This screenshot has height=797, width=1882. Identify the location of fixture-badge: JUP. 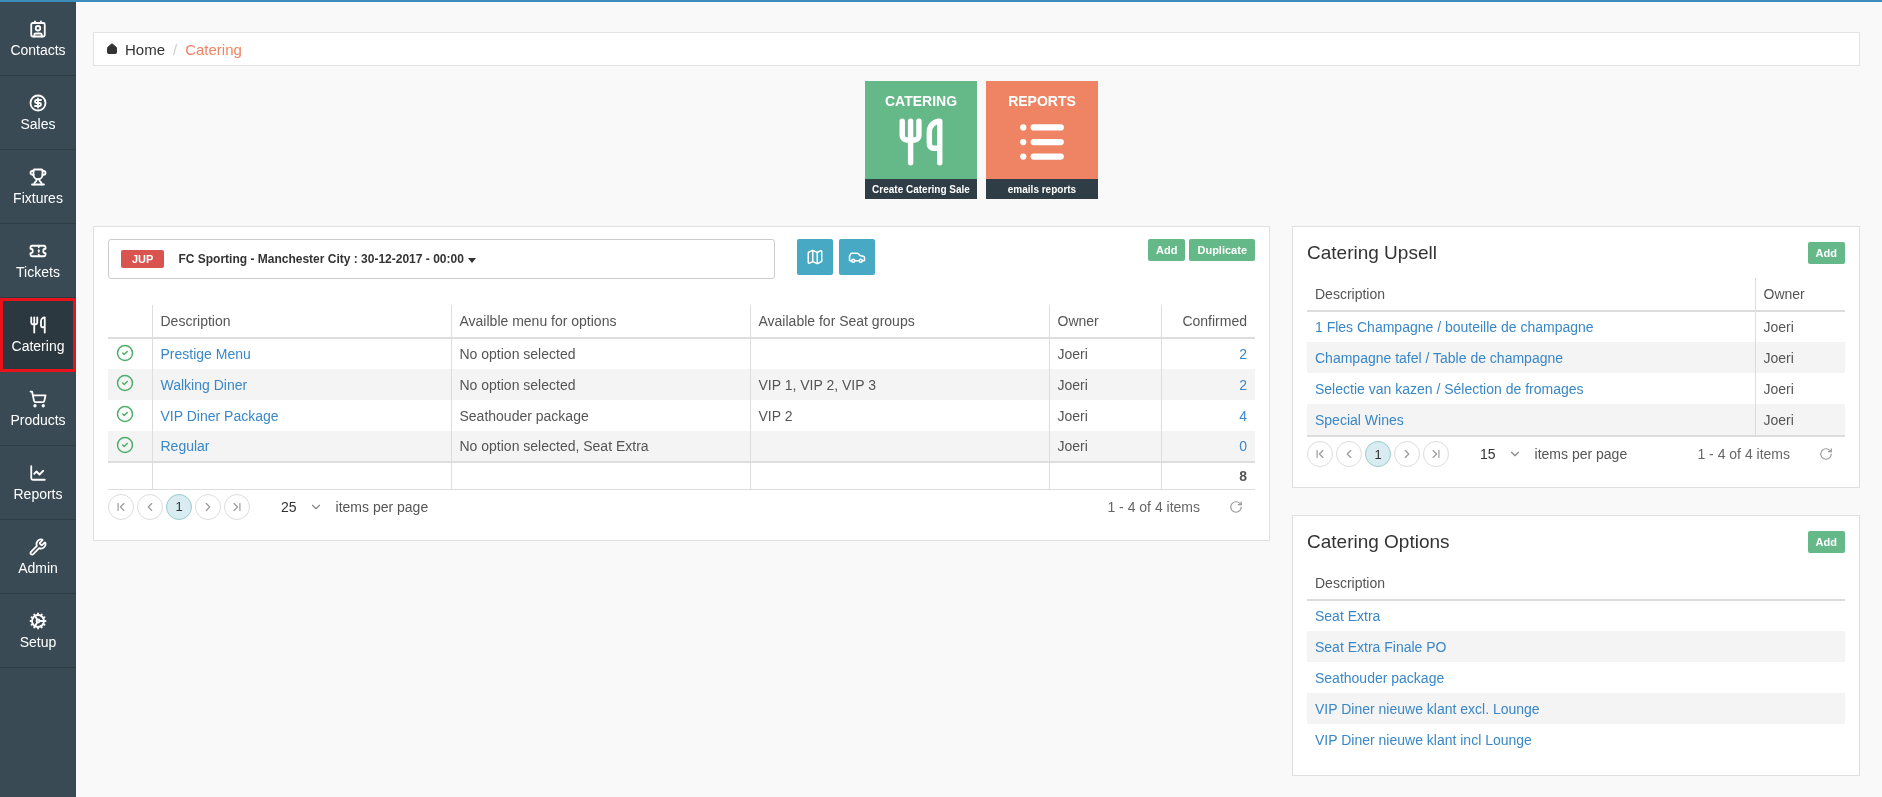
(143, 259).